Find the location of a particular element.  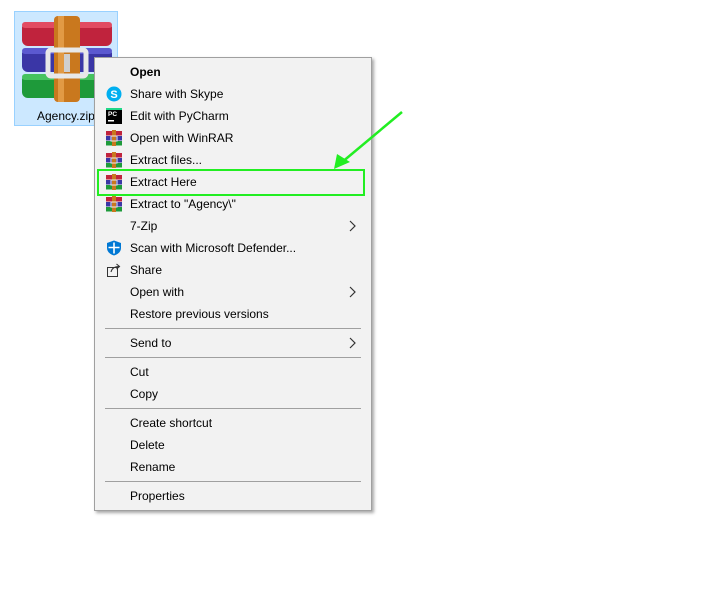

skype-icon: S is located at coordinates (114, 94).